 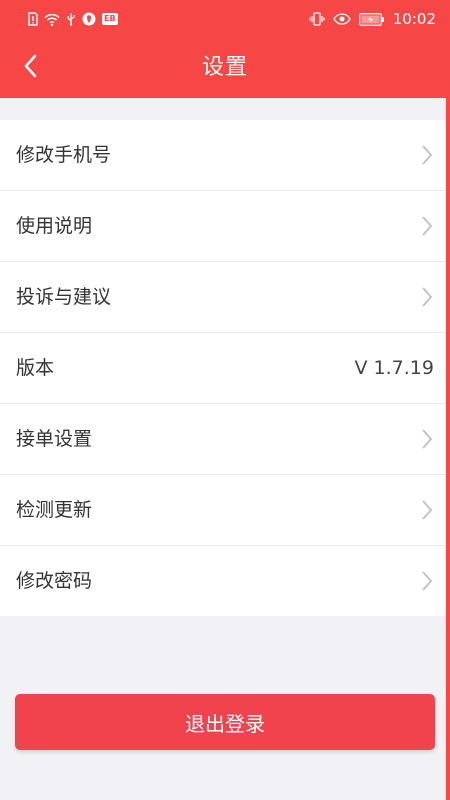 I want to click on settings-item-label: 投诉与建议, so click(x=64, y=297).